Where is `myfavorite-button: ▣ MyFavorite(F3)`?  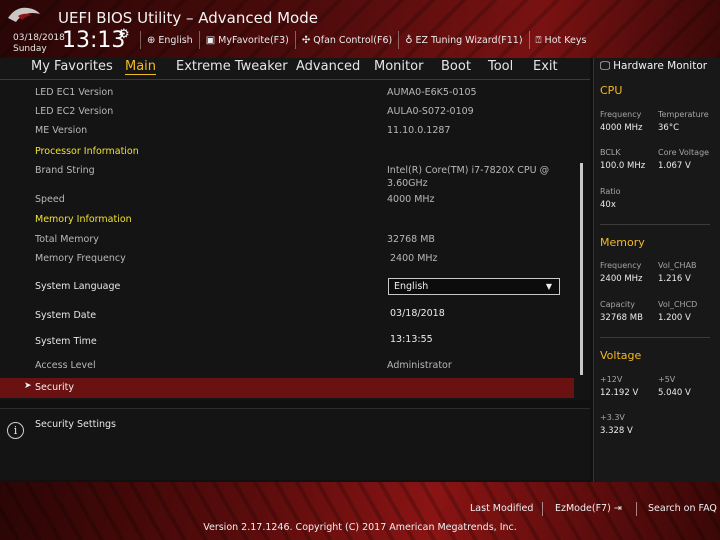
myfavorite-button: ▣ MyFavorite(F3) is located at coordinates (246, 40).